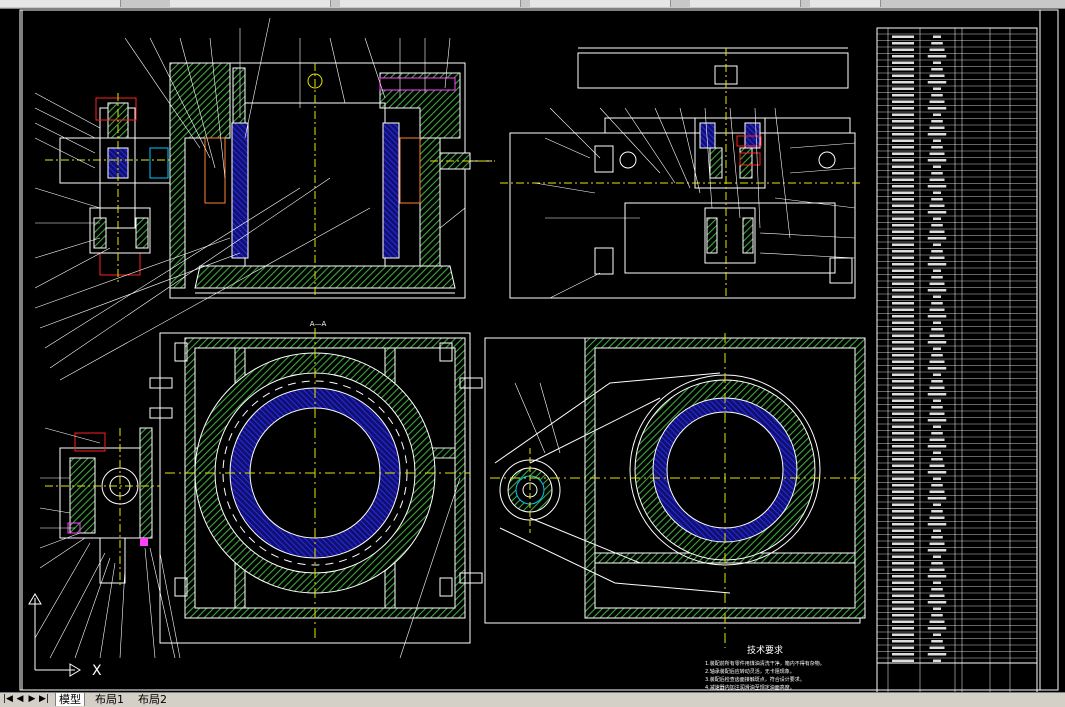  What do you see at coordinates (70, 699) in the screenshot?
I see `tab-model: 模型` at bounding box center [70, 699].